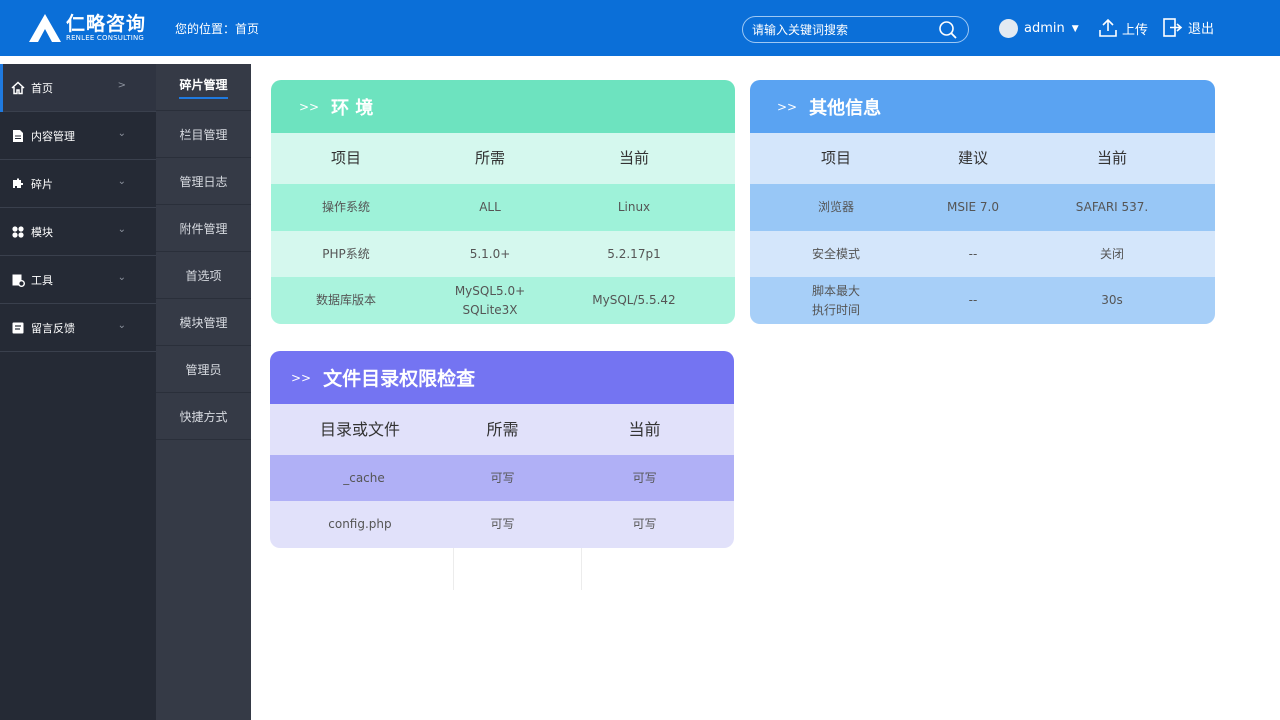 This screenshot has height=720, width=1280. Describe the element at coordinates (490, 207) in the screenshot. I see `table-cell: ALL` at that location.